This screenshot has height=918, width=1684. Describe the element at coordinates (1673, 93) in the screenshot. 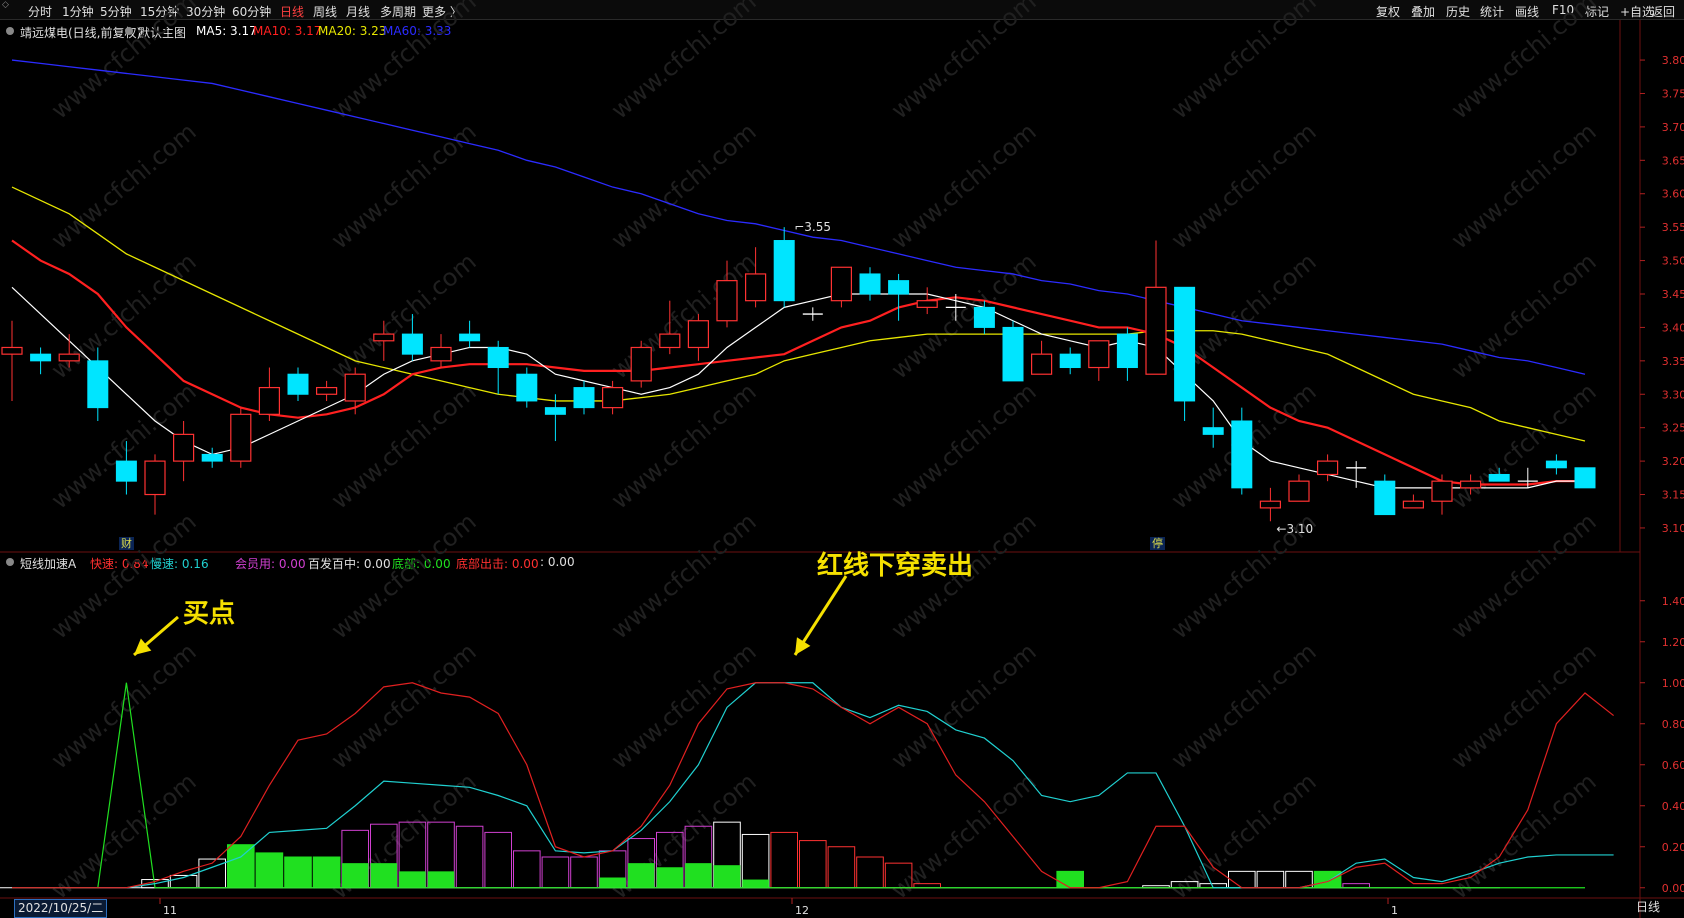

I see `price-tick-label: 3.75` at that location.